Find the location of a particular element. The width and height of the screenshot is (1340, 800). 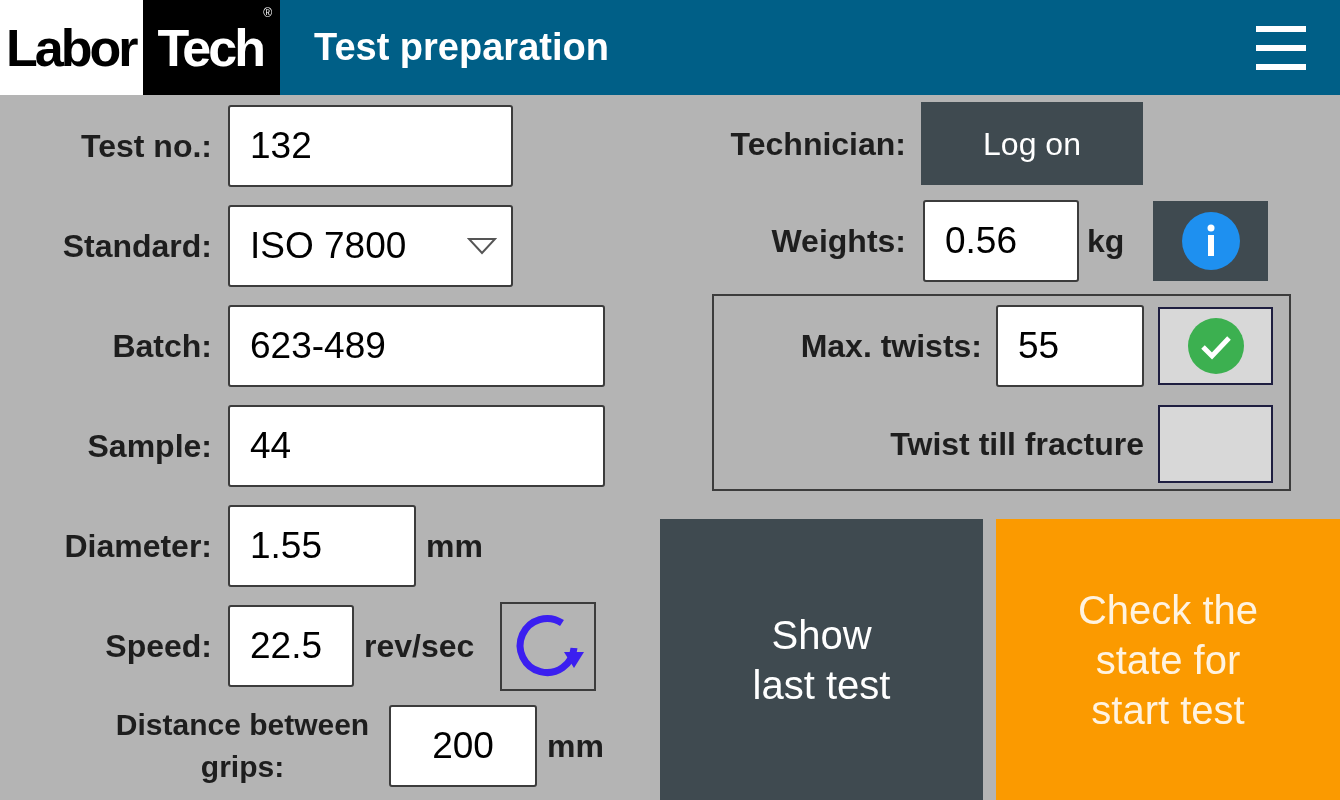

registered-mark: ® is located at coordinates (267, 13).